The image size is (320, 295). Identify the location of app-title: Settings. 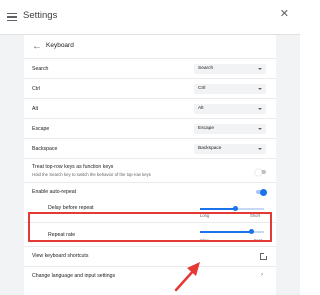
(40, 15).